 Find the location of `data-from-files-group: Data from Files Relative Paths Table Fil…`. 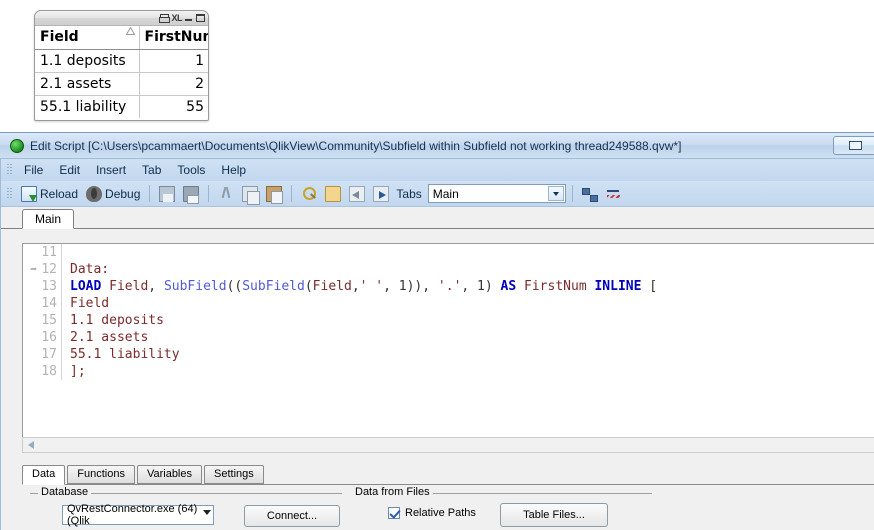

data-from-files-group: Data from Files Relative Paths Table Fil… is located at coordinates (502, 508).